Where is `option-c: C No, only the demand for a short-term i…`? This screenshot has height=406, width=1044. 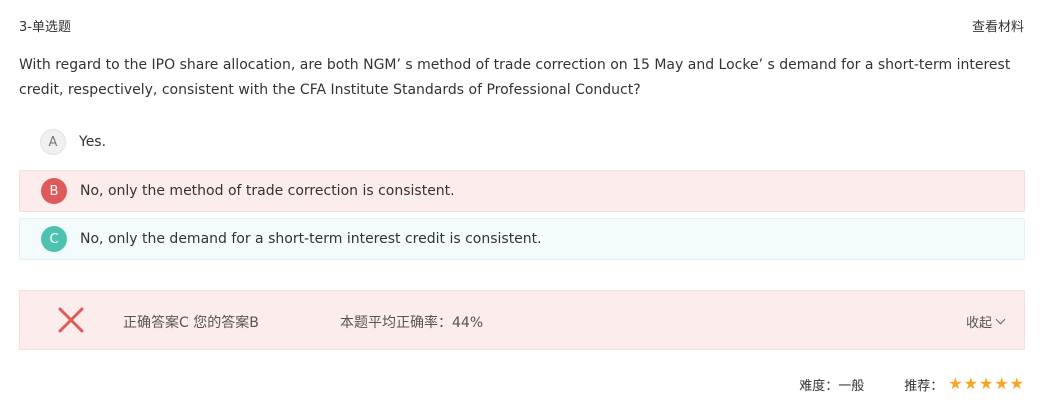 option-c: C No, only the demand for a short-term i… is located at coordinates (522, 239).